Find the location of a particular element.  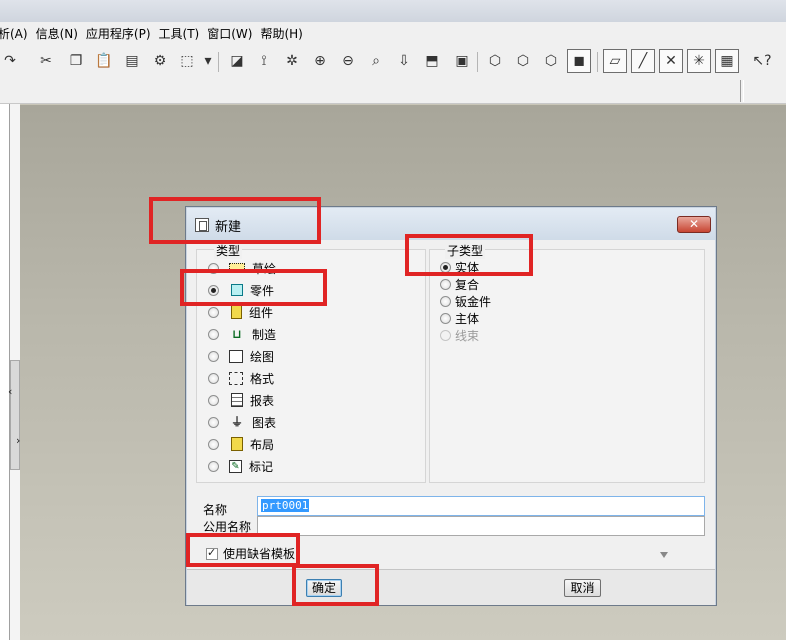

type-option-layout: 布局 is located at coordinates (241, 444).